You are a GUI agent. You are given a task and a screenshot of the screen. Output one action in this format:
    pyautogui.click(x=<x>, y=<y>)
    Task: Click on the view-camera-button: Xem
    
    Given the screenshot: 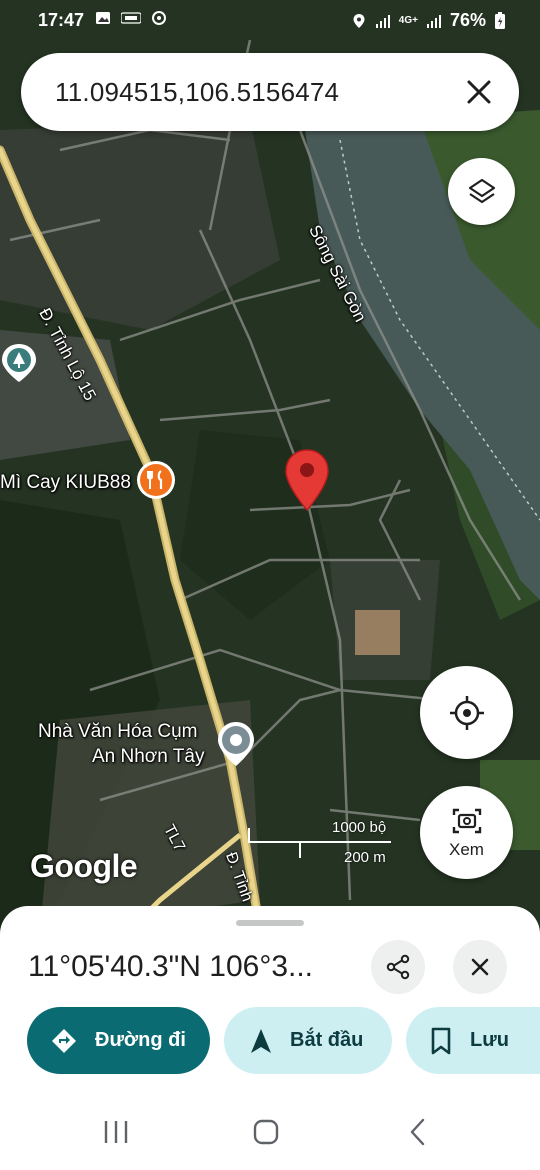 What is the action you would take?
    pyautogui.click(x=466, y=832)
    